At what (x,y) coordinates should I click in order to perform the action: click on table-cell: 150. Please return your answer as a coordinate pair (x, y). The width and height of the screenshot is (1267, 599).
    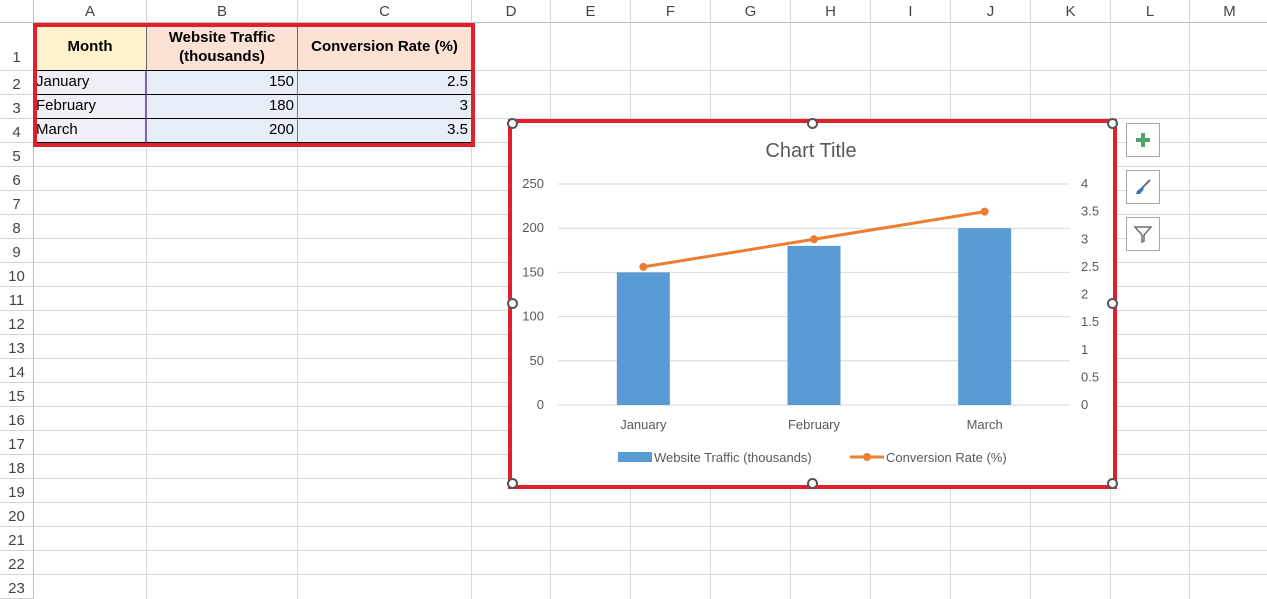
    Looking at the image, I should click on (222, 83).